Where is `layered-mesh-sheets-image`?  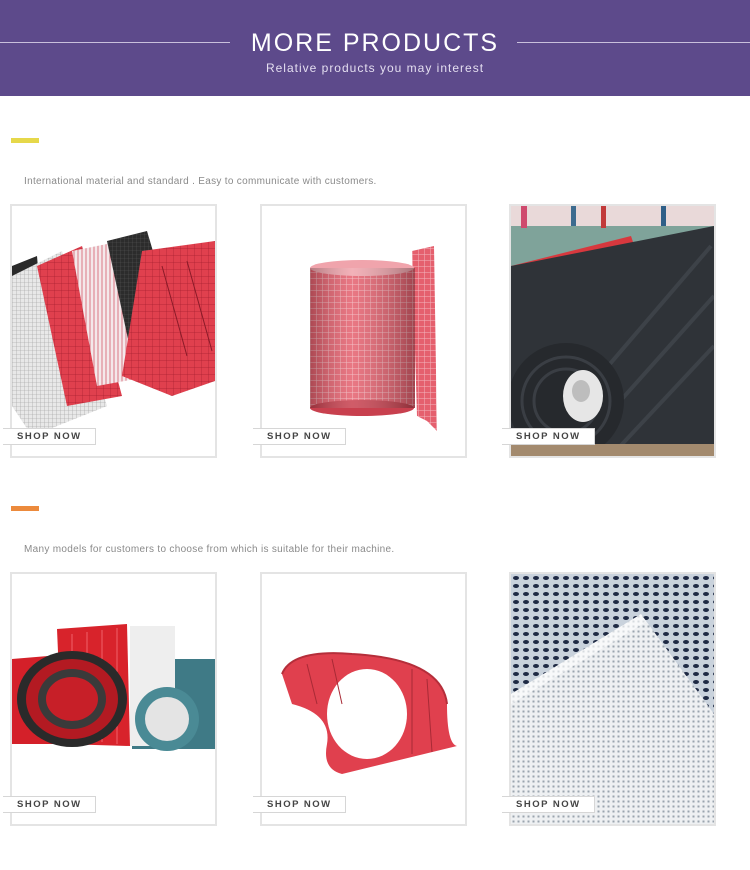
layered-mesh-sheets-image is located at coordinates (113, 331).